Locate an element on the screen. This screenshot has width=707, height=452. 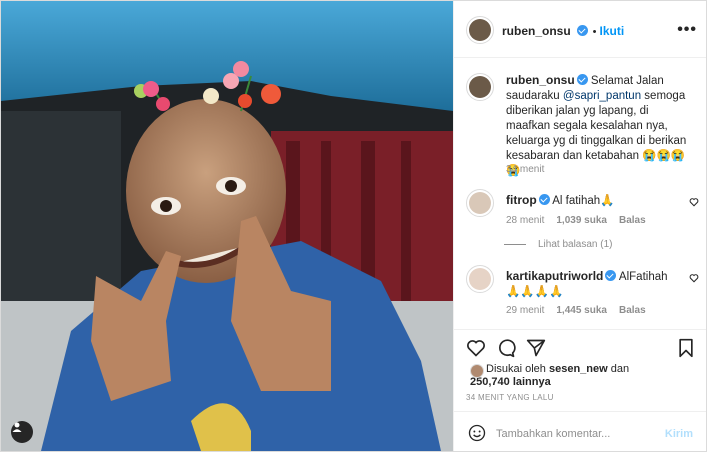
comment-time: 28 menit is located at coordinates (525, 220).